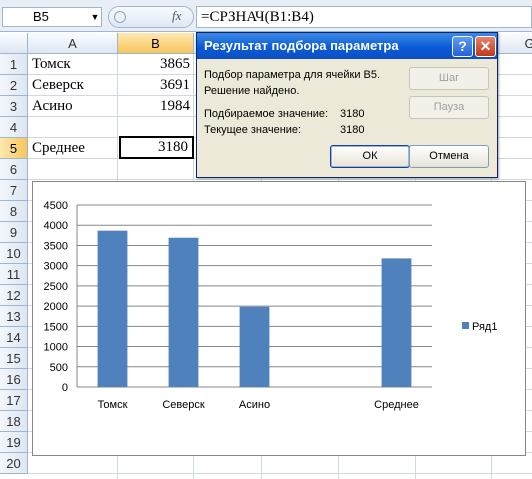 Image resolution: width=532 pixels, height=479 pixels. I want to click on y-tick-label: 500, so click(59, 368).